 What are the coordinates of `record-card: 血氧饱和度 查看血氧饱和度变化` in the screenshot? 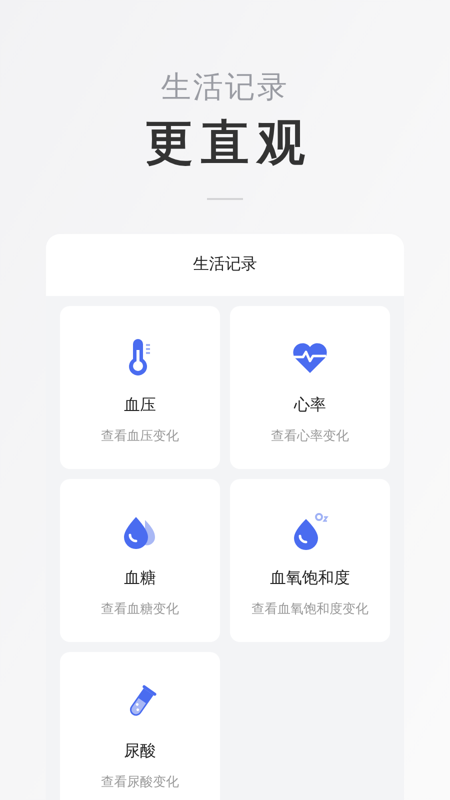 It's located at (310, 560).